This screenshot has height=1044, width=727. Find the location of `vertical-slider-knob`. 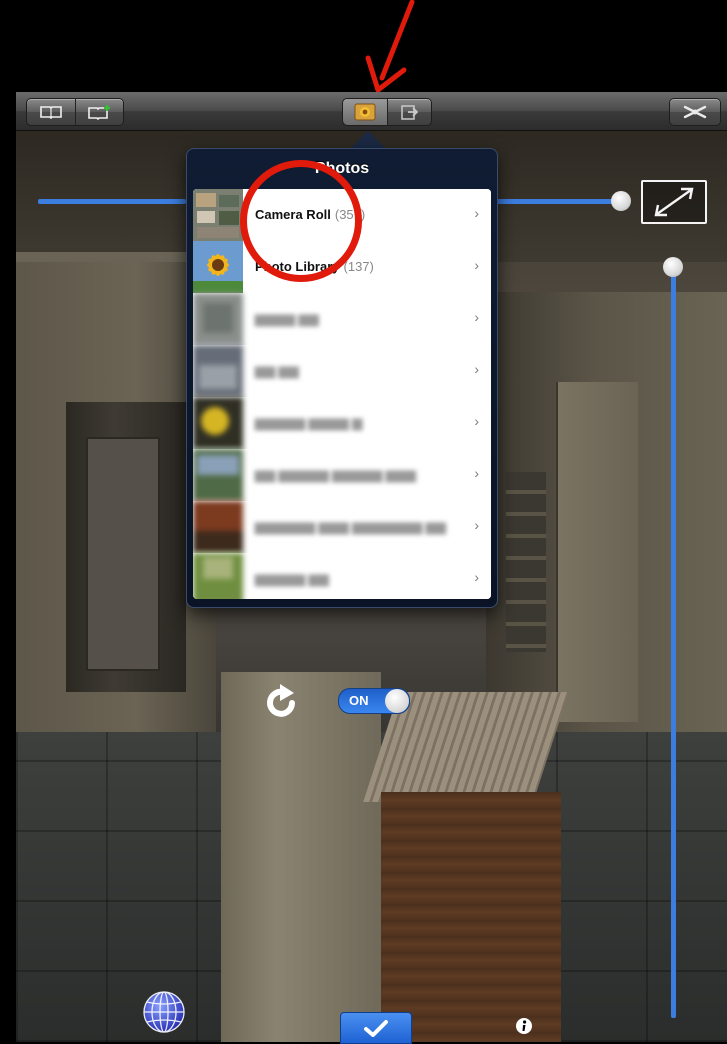

vertical-slider-knob is located at coordinates (673, 267).